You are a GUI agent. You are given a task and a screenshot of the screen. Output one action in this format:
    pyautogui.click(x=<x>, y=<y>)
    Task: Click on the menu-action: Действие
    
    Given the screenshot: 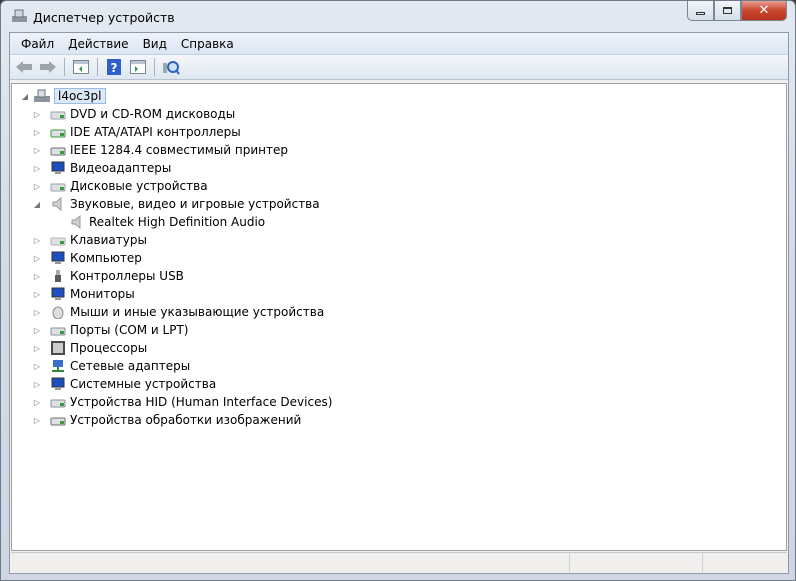 What is the action you would take?
    pyautogui.click(x=98, y=44)
    